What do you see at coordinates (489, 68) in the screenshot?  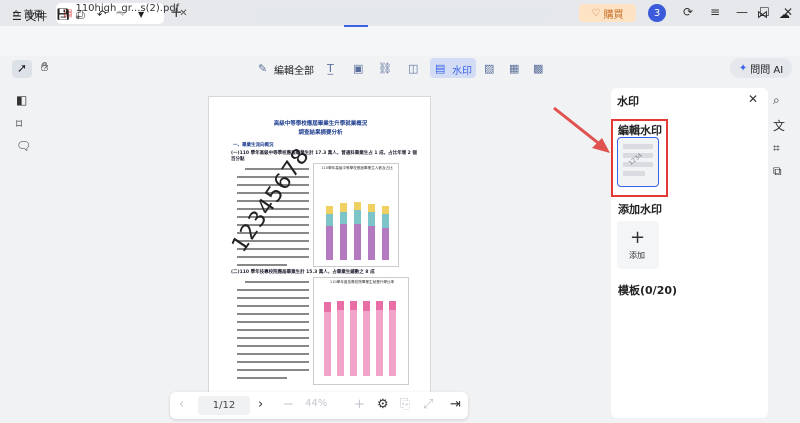 I see `background-icon: ▨` at bounding box center [489, 68].